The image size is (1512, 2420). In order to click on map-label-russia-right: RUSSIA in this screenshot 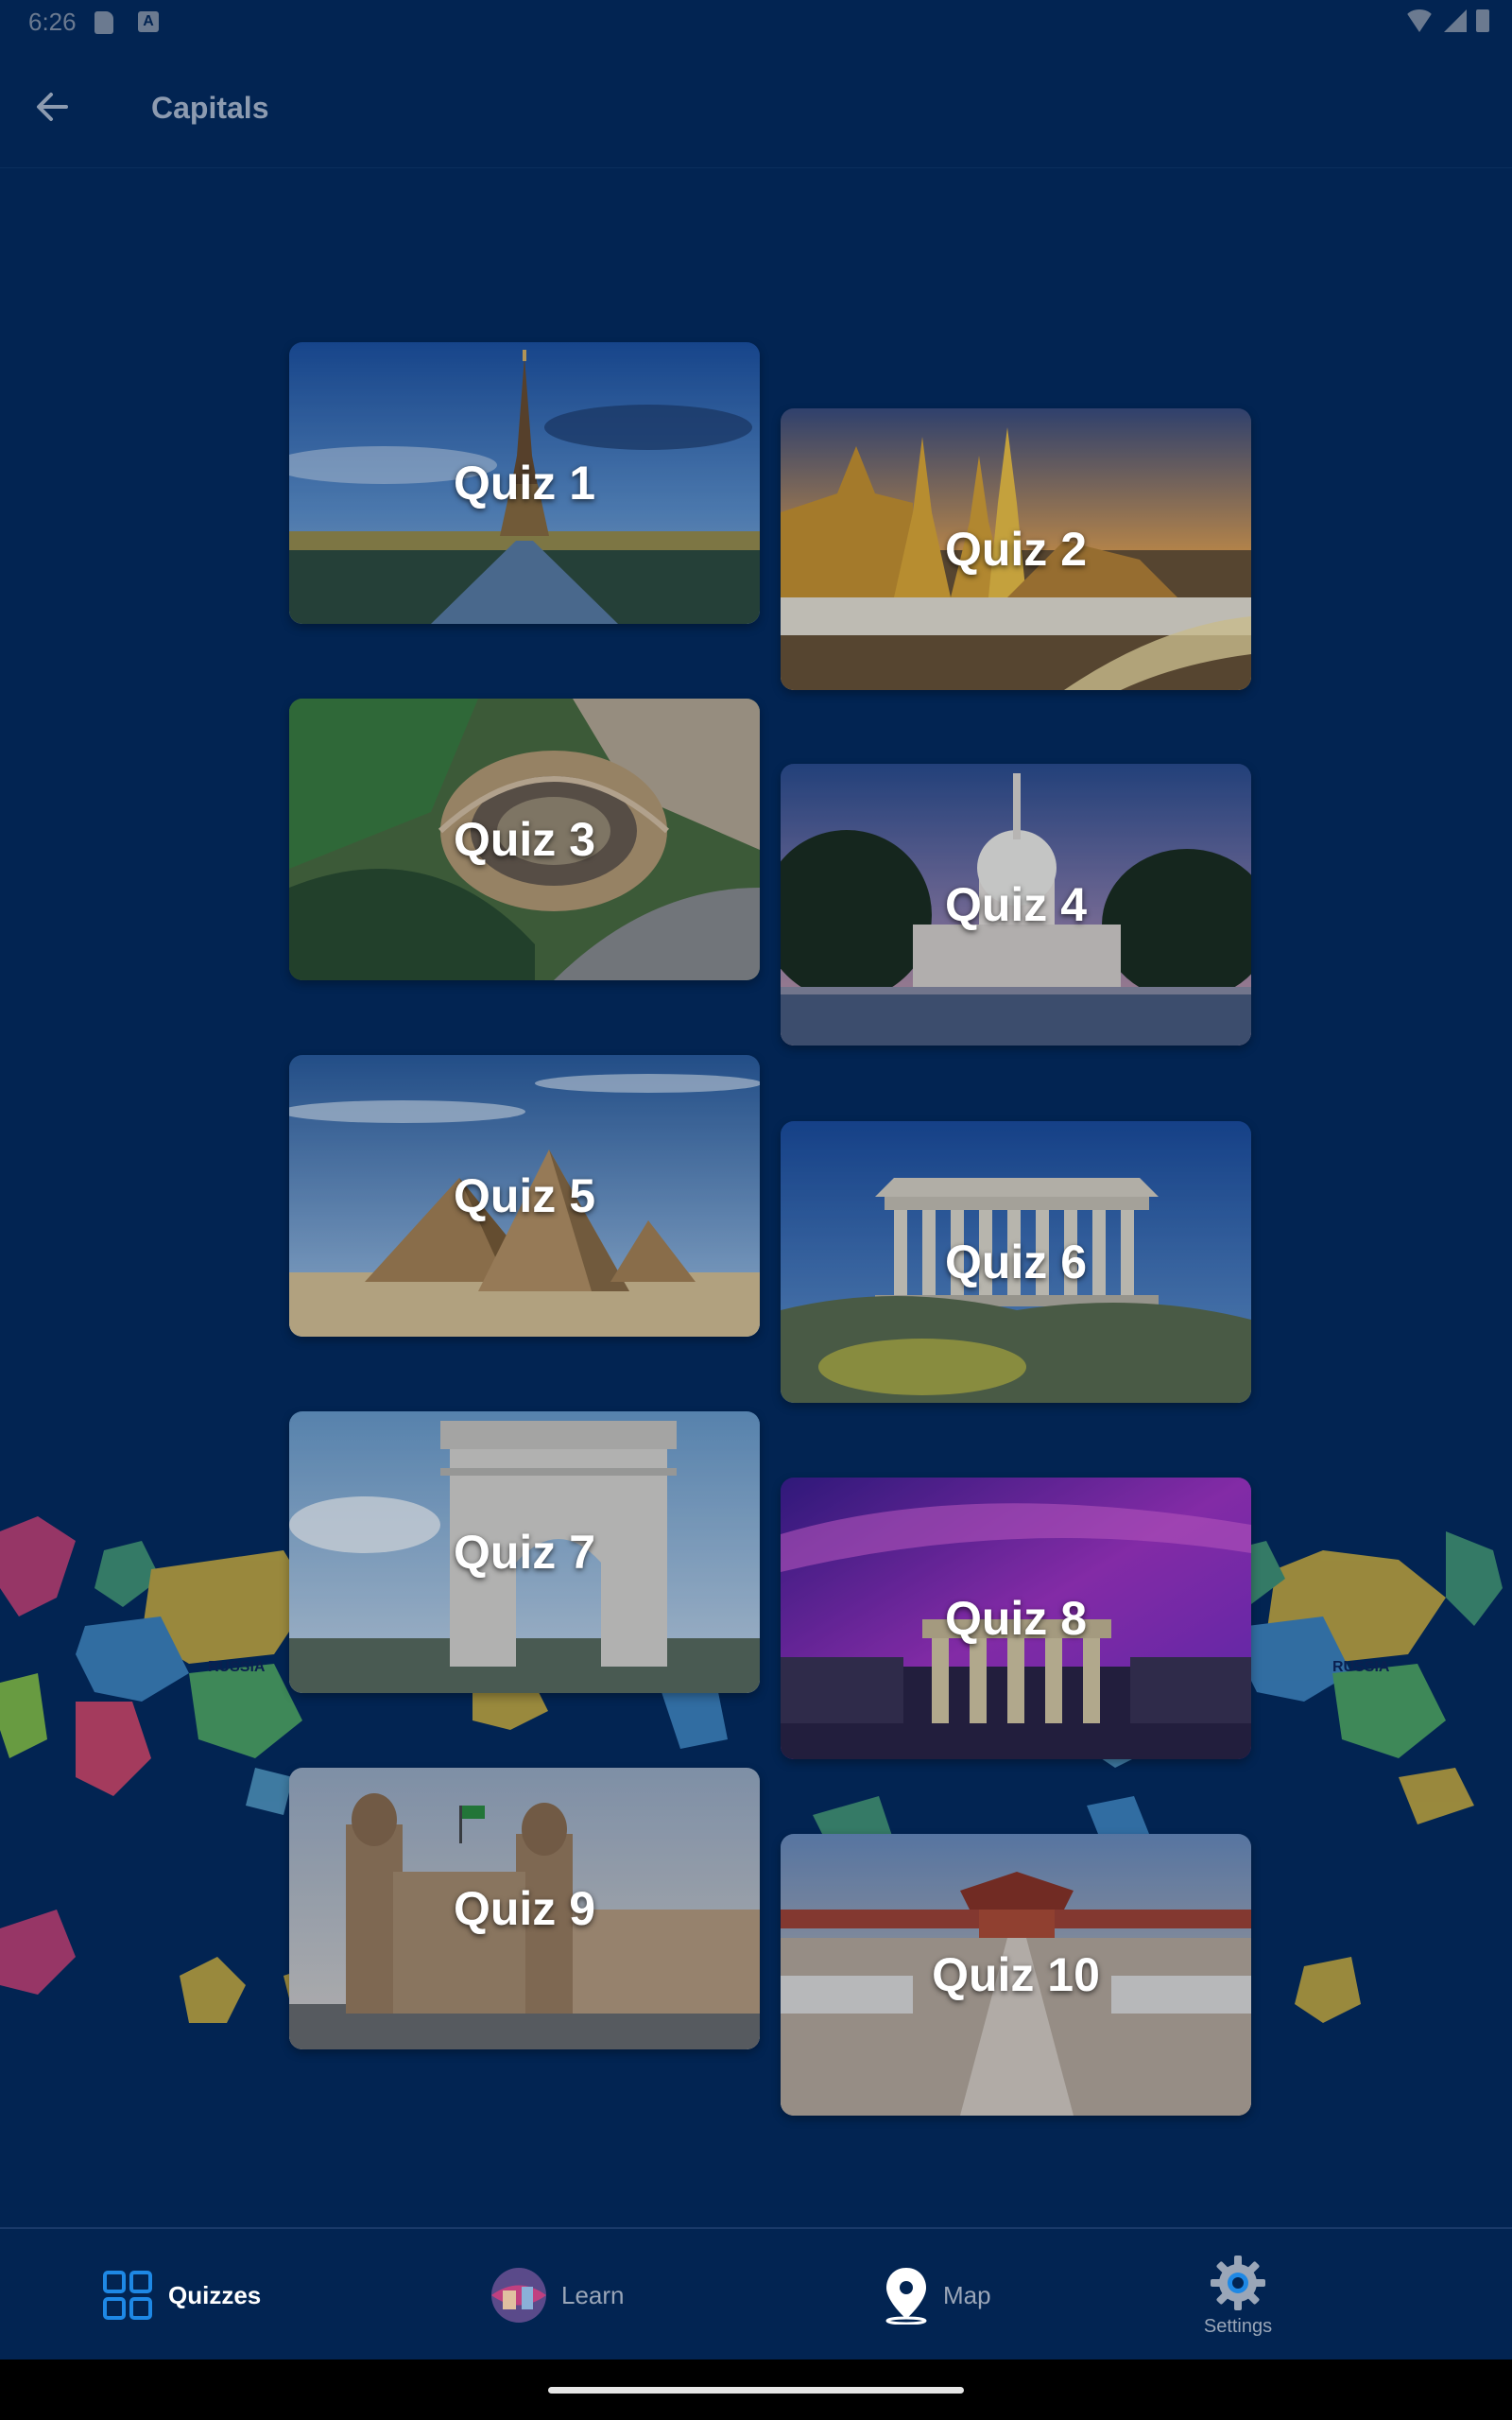, I will do `click(1361, 1667)`.